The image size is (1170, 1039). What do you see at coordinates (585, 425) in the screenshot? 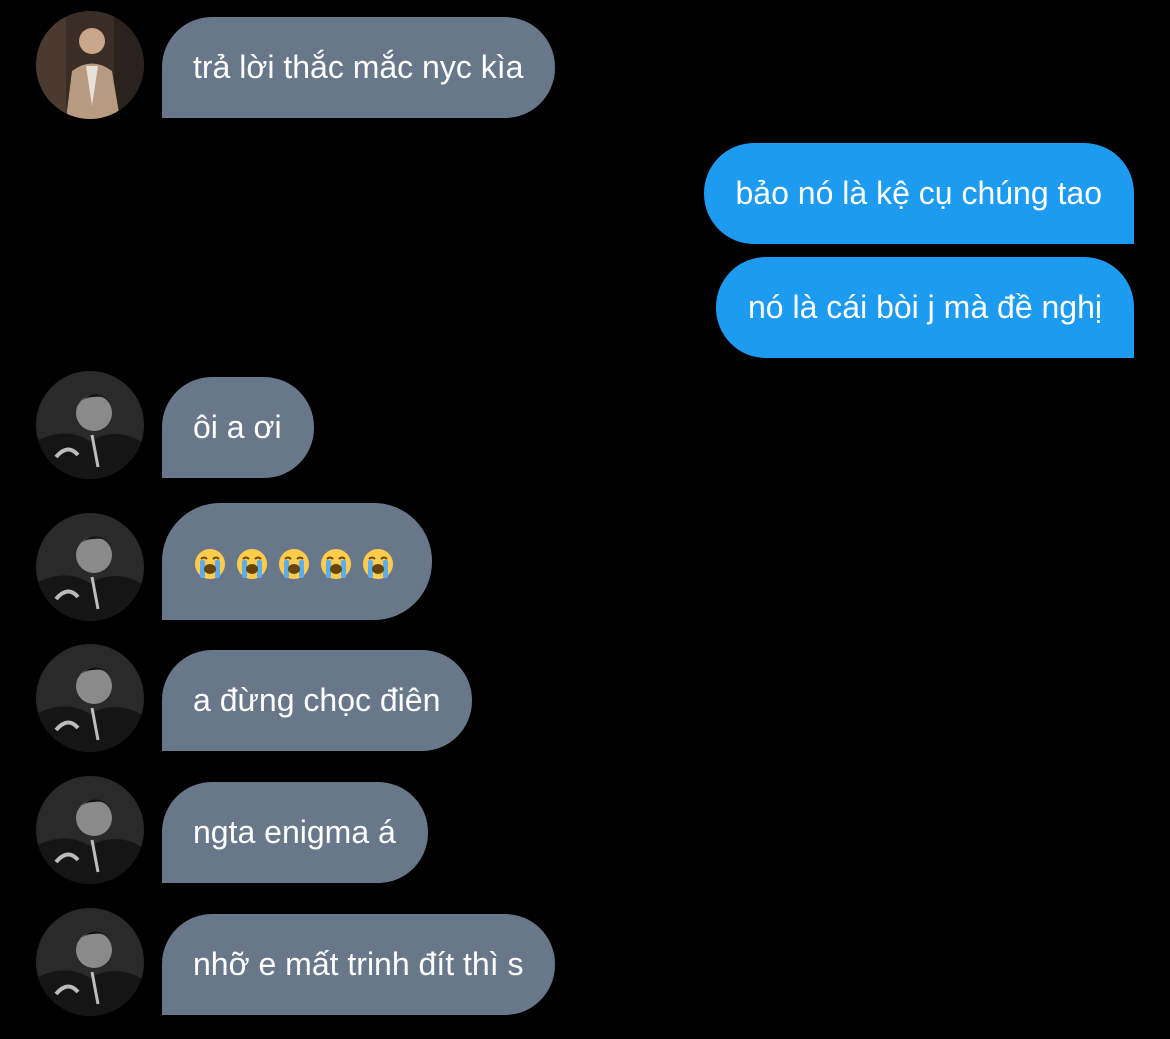
I see `message-incoming: ôi a ơi` at bounding box center [585, 425].